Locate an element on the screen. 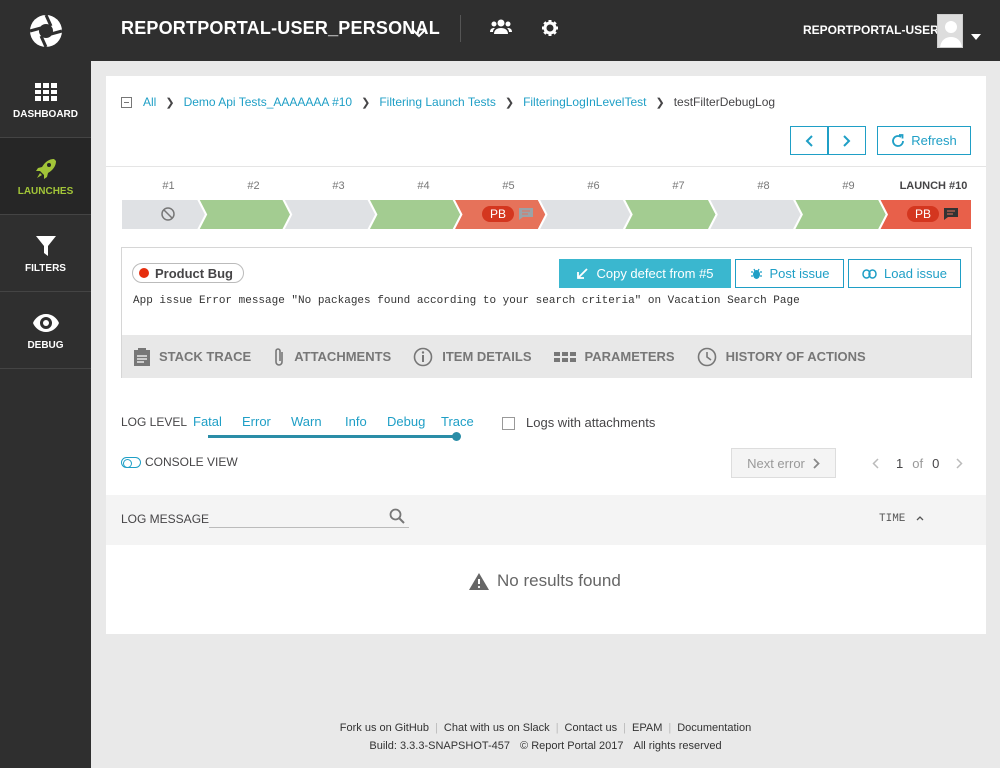 The width and height of the screenshot is (1000, 768). logs-with-attachments-label: Logs with attachments is located at coordinates (590, 422).